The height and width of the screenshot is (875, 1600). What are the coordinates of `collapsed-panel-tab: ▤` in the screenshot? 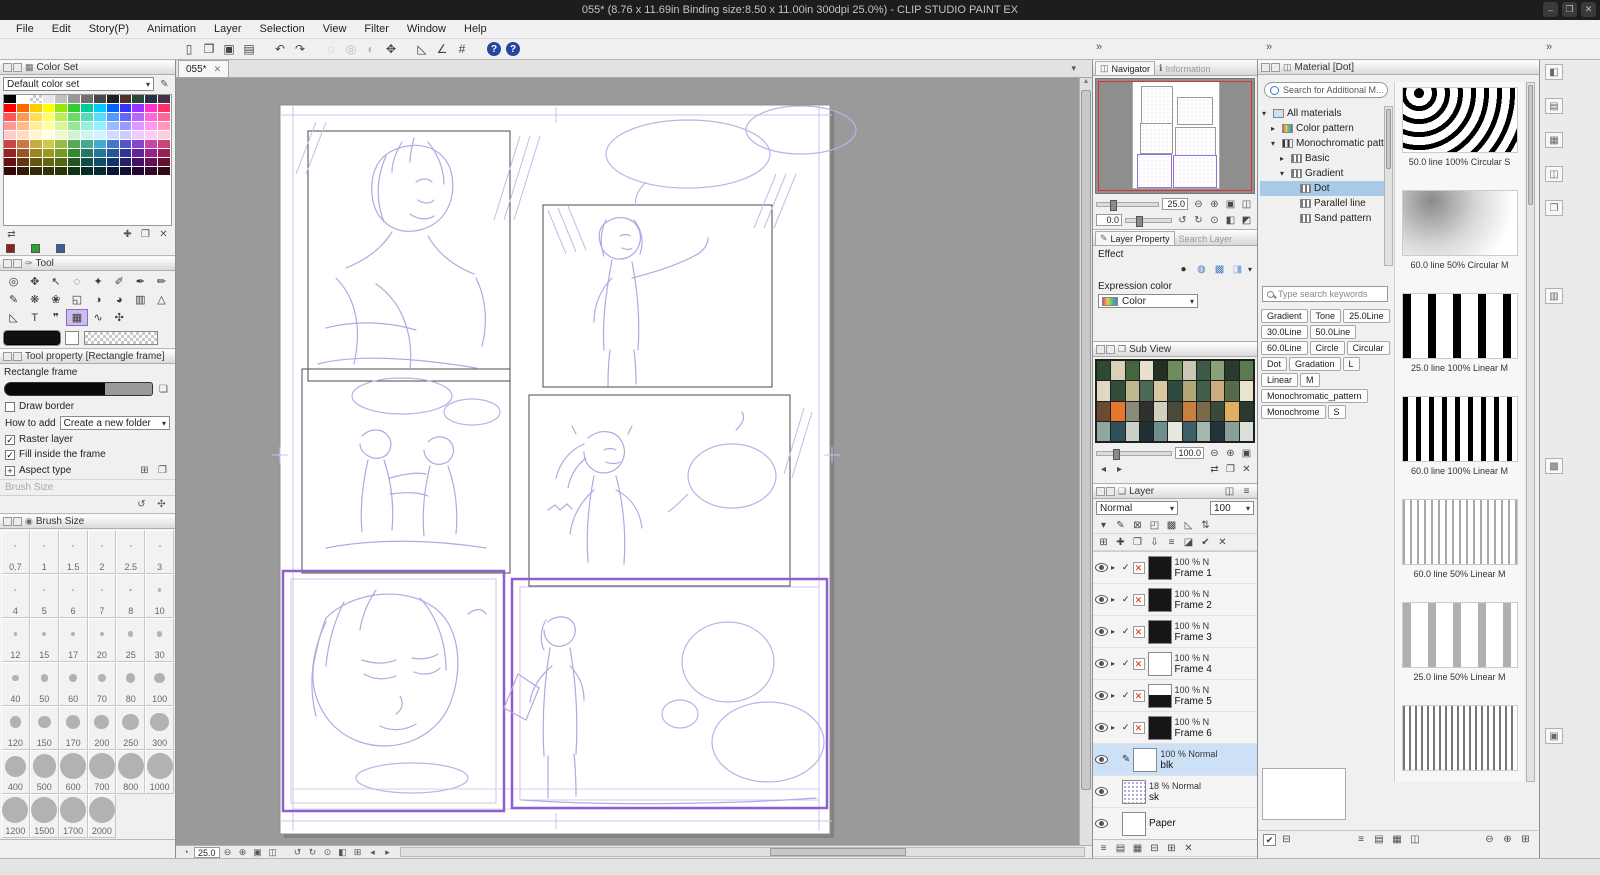 It's located at (1554, 106).